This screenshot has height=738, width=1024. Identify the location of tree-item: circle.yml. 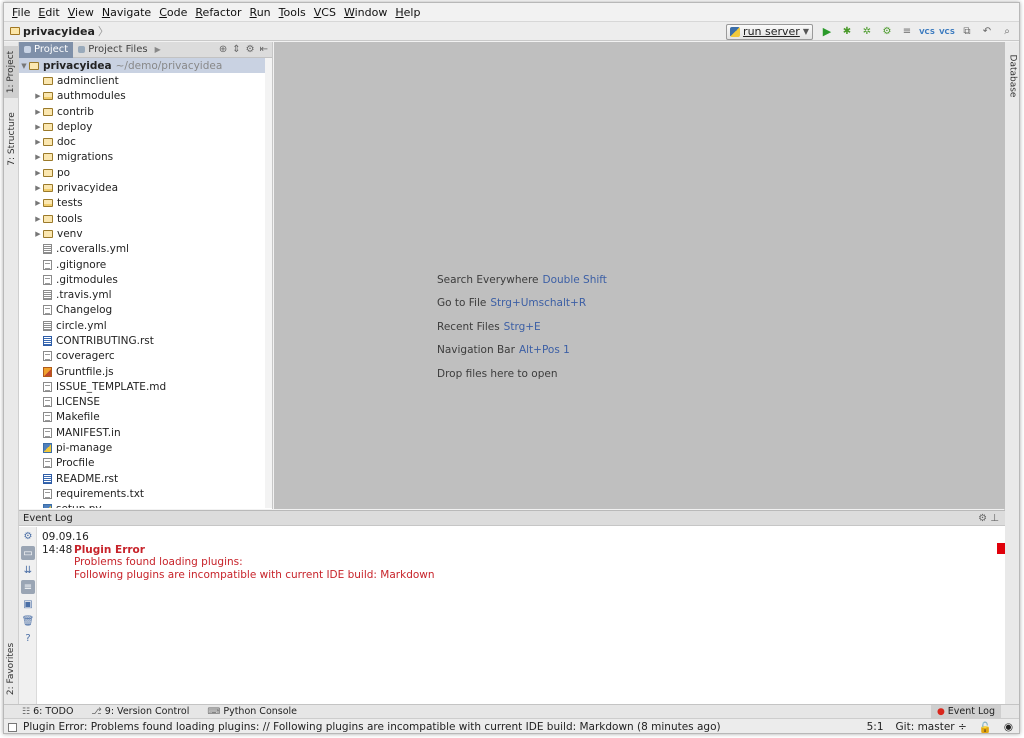
(145, 325).